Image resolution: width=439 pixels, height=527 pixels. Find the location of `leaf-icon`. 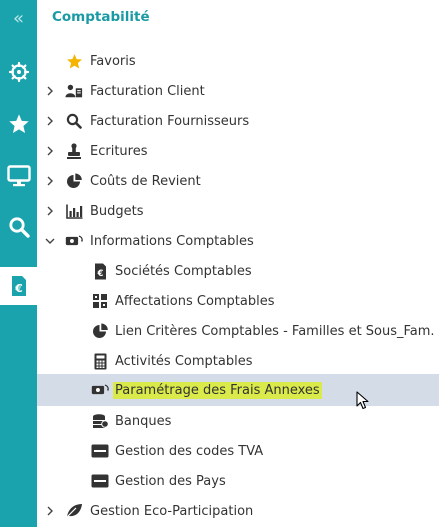

leaf-icon is located at coordinates (74, 511).